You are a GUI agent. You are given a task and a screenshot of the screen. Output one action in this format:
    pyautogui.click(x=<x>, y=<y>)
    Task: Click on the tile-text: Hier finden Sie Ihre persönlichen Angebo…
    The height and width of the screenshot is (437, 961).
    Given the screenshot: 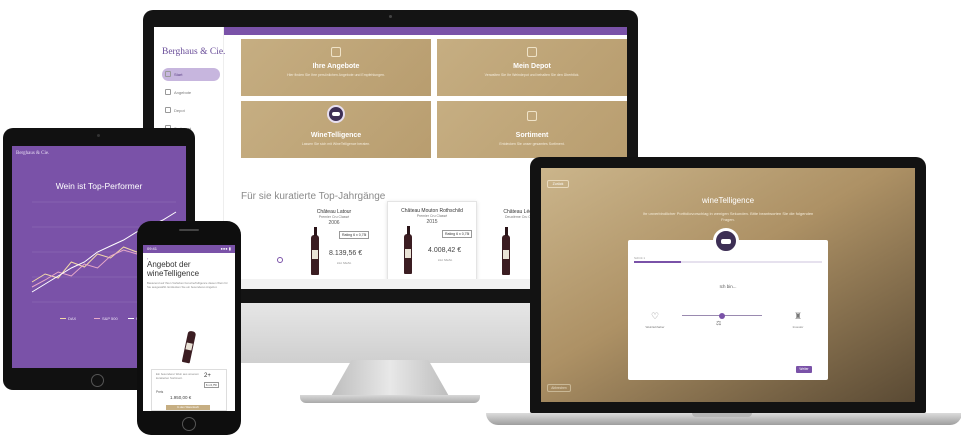 What is the action you would take?
    pyautogui.click(x=336, y=75)
    